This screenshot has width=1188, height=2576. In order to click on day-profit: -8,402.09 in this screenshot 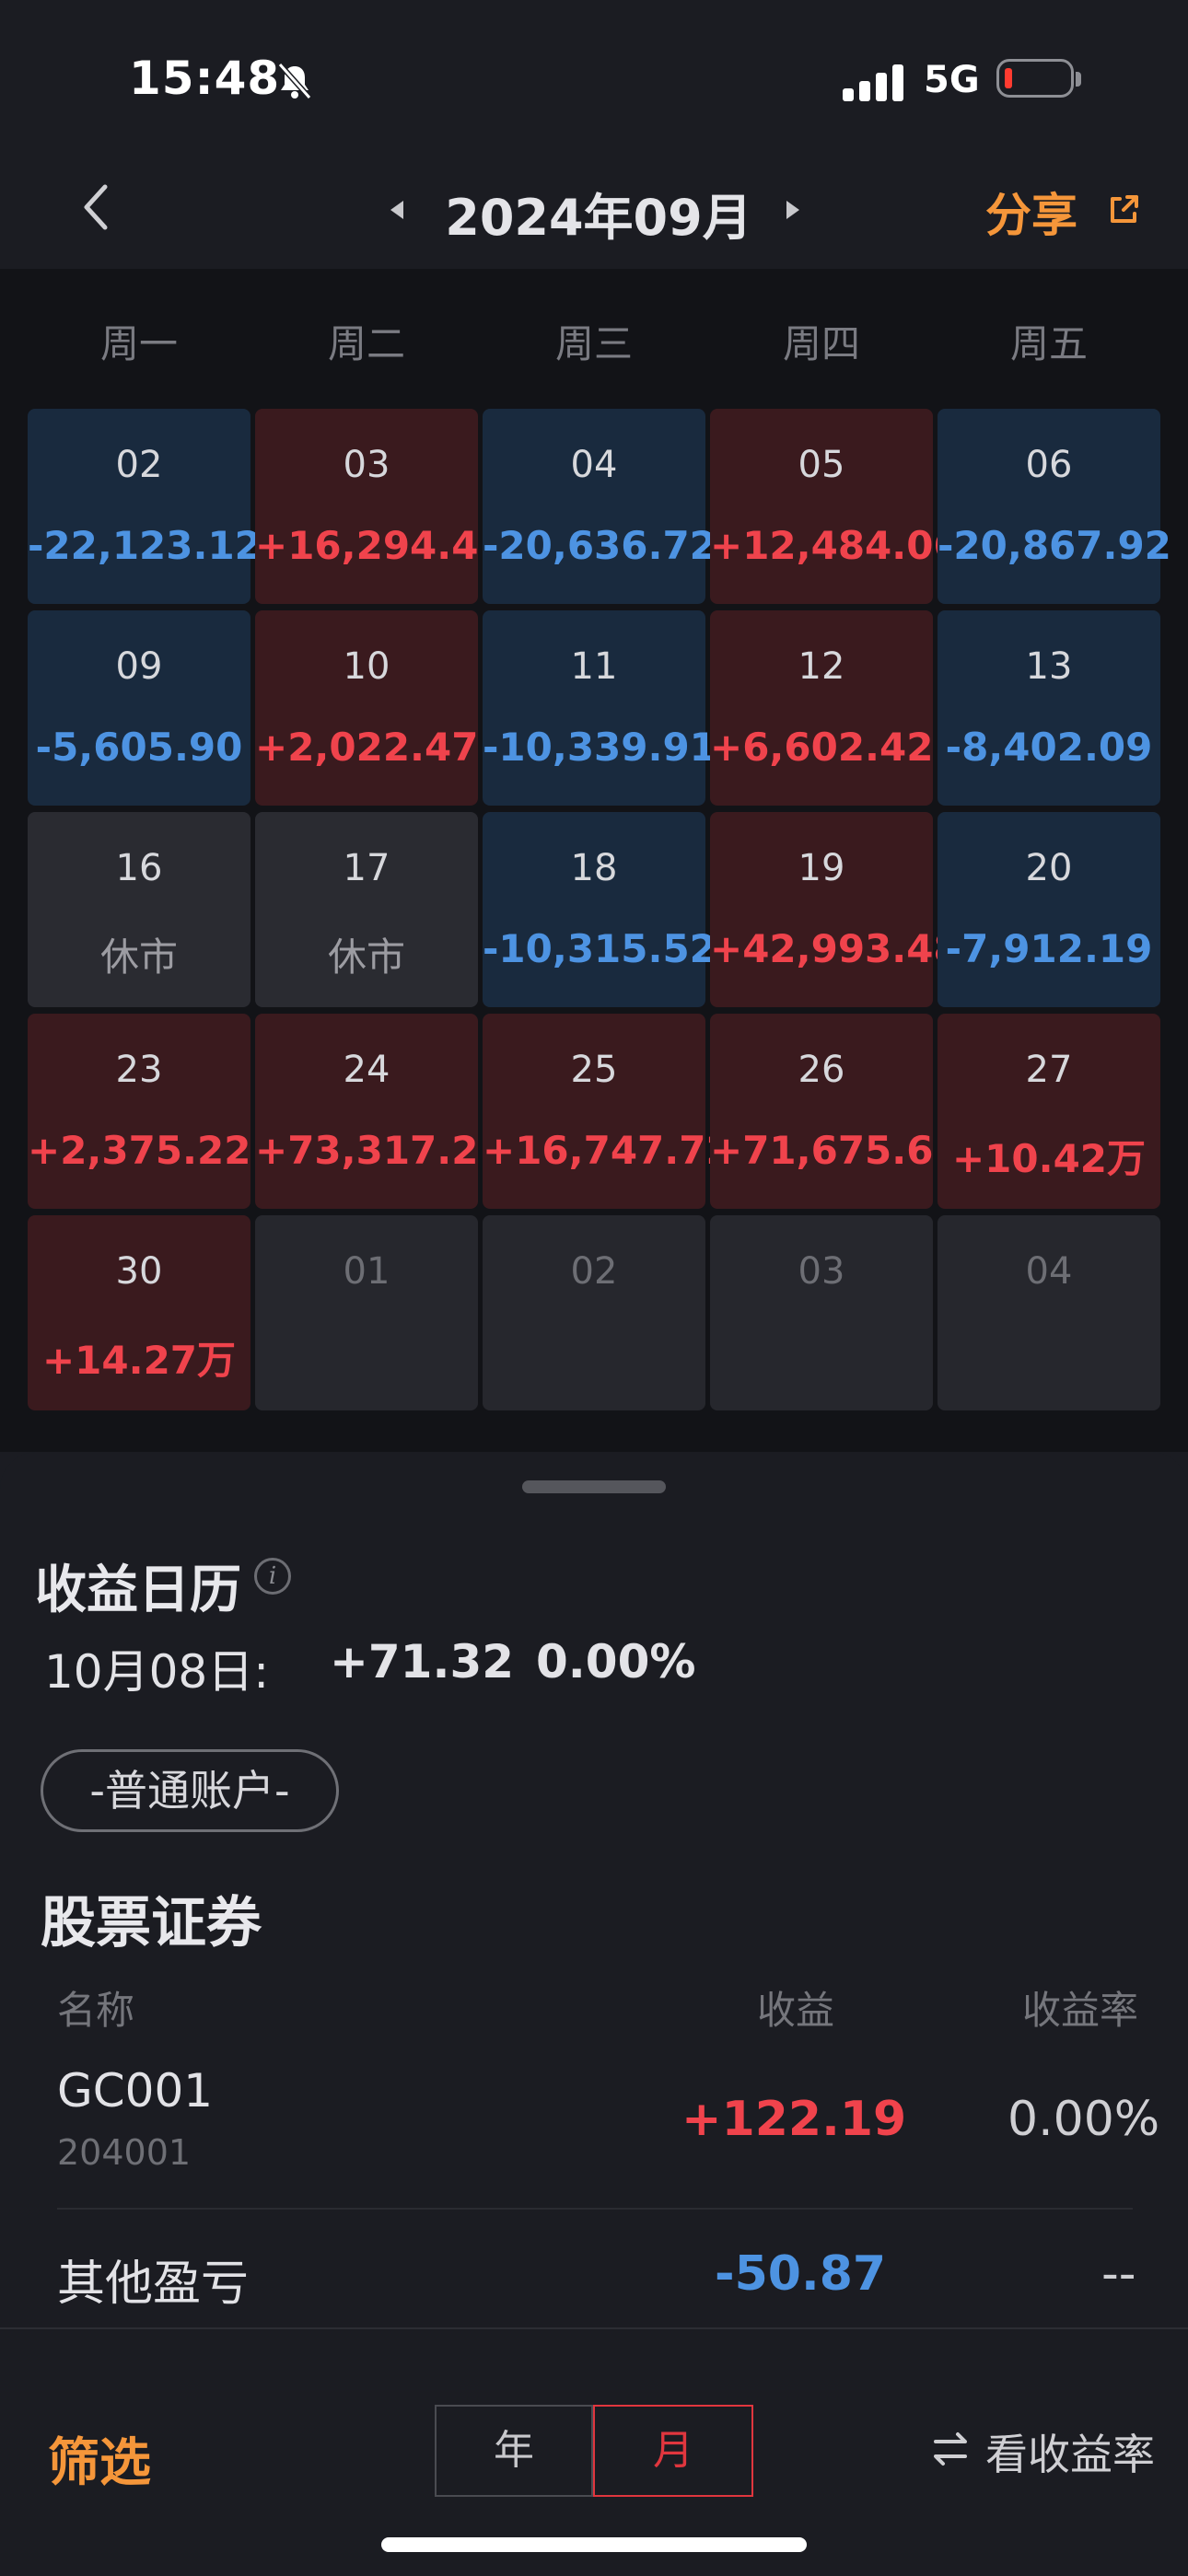, I will do `click(1049, 747)`.